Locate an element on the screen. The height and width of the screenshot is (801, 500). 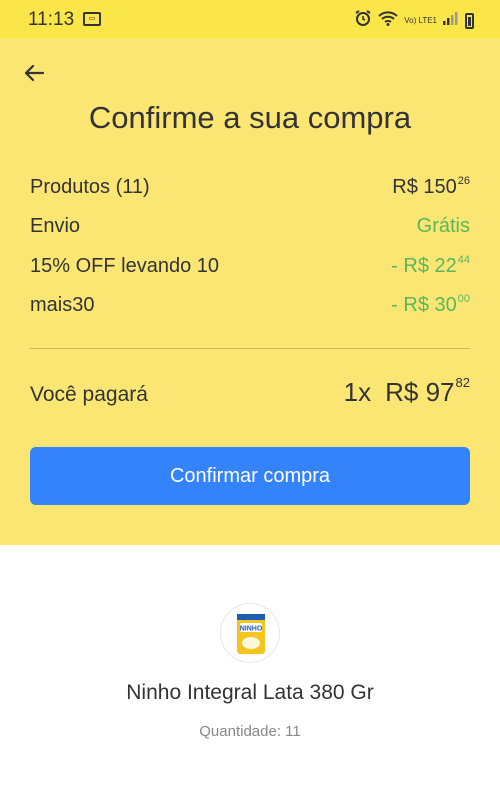
summary-row-label: Produtos (11) is located at coordinates (90, 187).